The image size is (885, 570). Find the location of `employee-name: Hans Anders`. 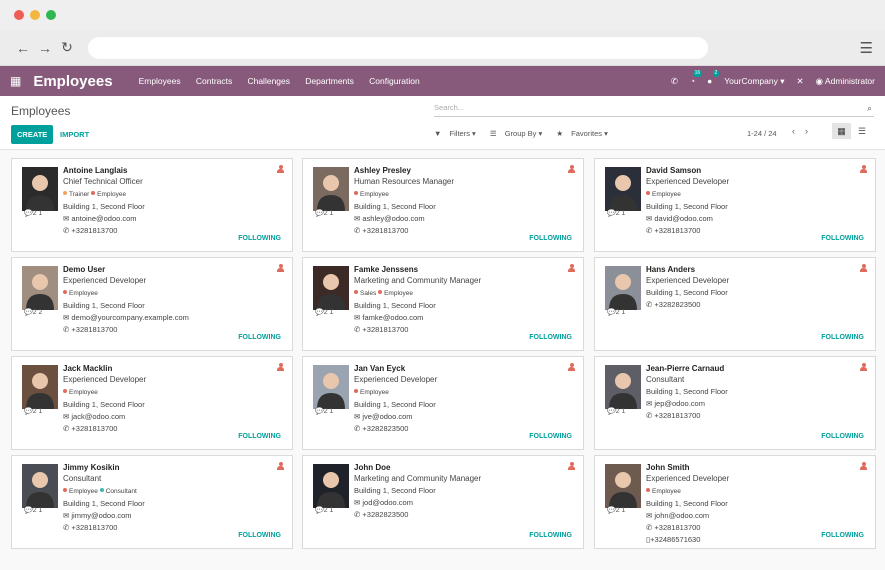

employee-name: Hans Anders is located at coordinates (756, 269).